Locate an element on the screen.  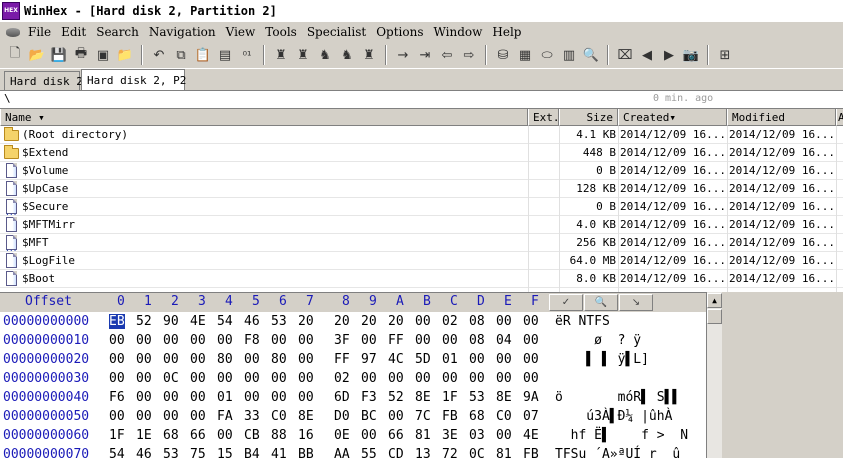
tab-hard-disk-2-p2: Hard disk 2, P2 is located at coordinates (133, 80).